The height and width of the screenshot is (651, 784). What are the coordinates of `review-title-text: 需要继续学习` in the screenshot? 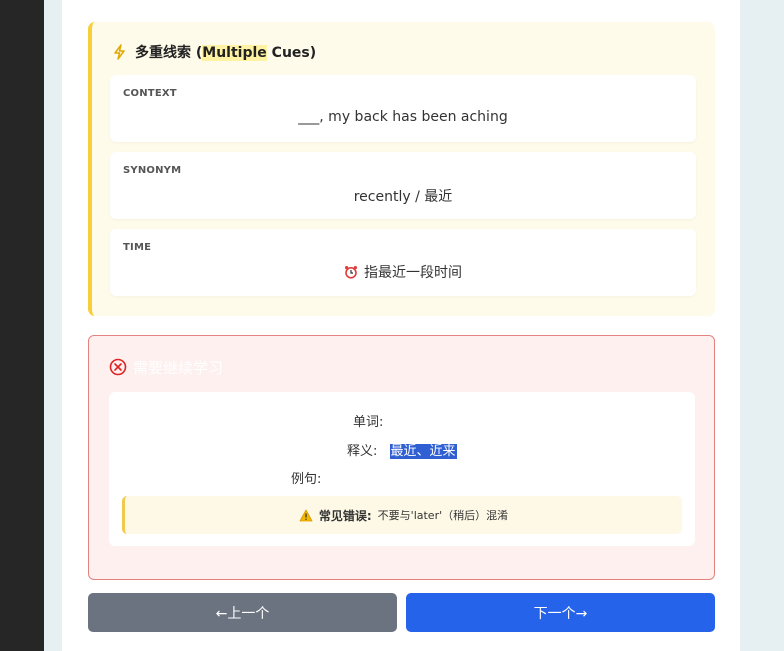 It's located at (178, 367).